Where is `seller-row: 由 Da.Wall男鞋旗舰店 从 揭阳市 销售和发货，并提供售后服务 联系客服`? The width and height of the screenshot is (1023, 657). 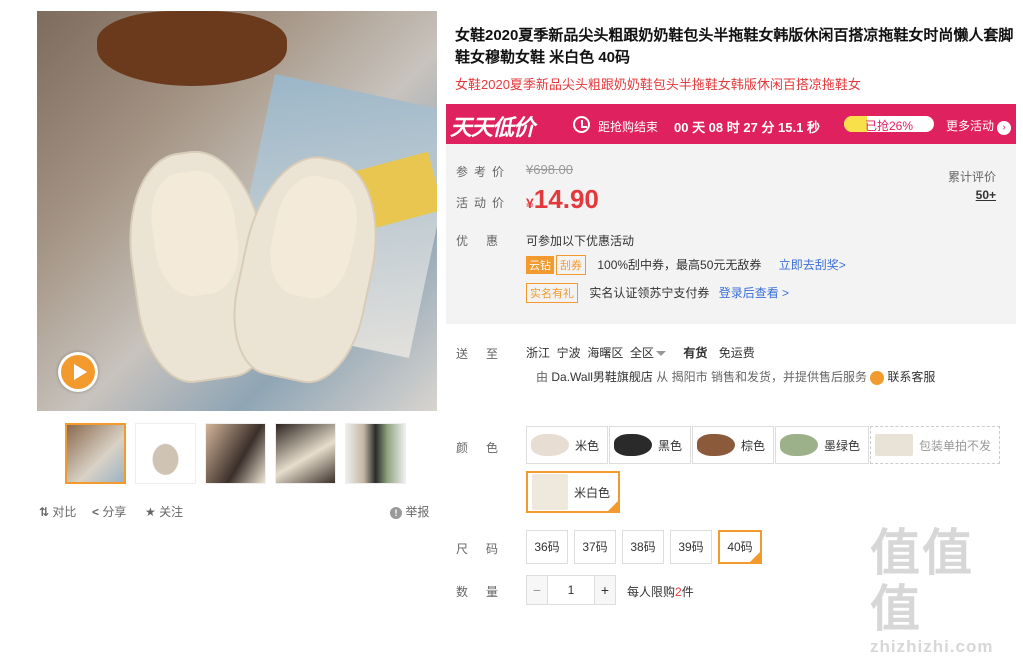
seller-row: 由 Da.Wall男鞋旗舰店 从 揭阳市 销售和发货，并提供售后服务 联系客服 is located at coordinates (735, 376).